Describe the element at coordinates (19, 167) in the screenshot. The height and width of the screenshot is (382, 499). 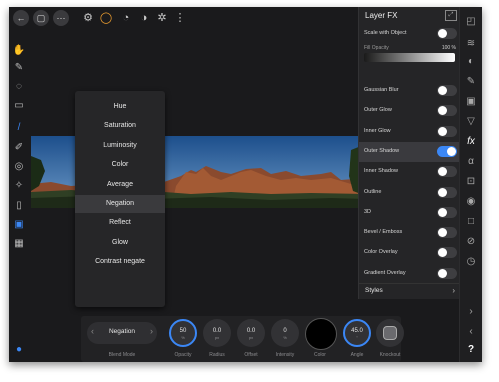
I see `clone-tool-icon: ◎` at that location.